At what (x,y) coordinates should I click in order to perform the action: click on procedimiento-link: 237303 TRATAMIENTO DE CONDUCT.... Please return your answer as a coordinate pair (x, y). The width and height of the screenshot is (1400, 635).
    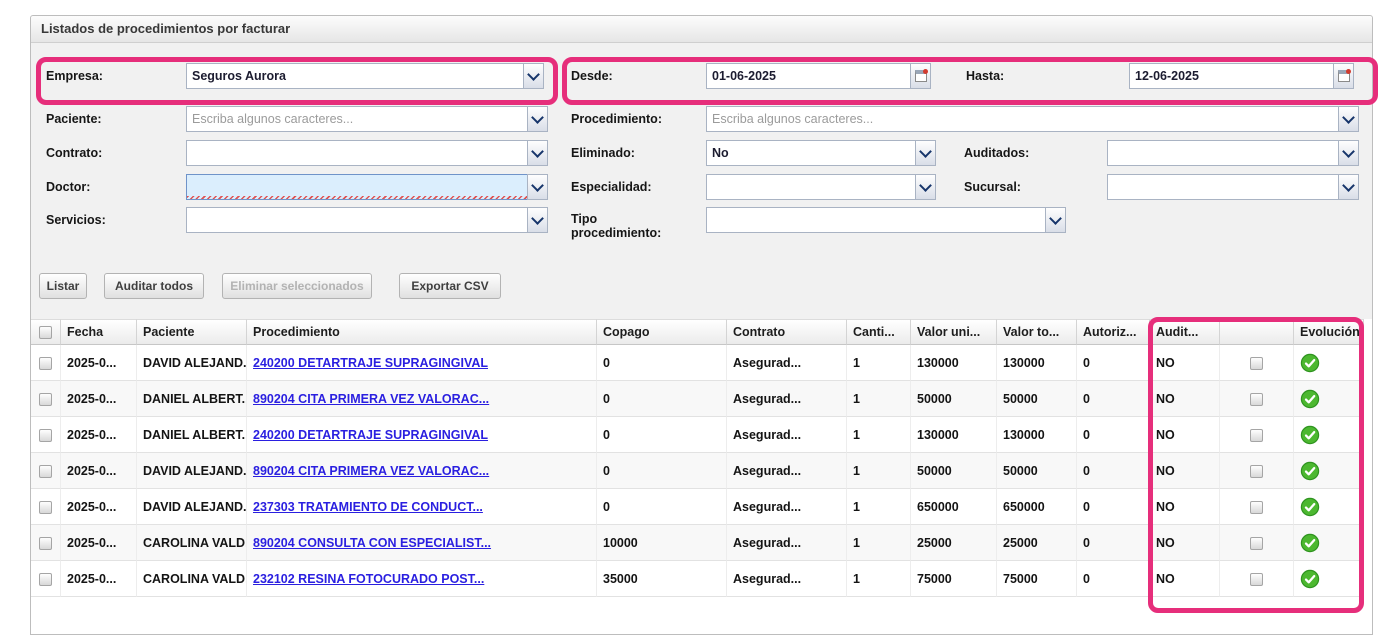
    Looking at the image, I should click on (368, 507).